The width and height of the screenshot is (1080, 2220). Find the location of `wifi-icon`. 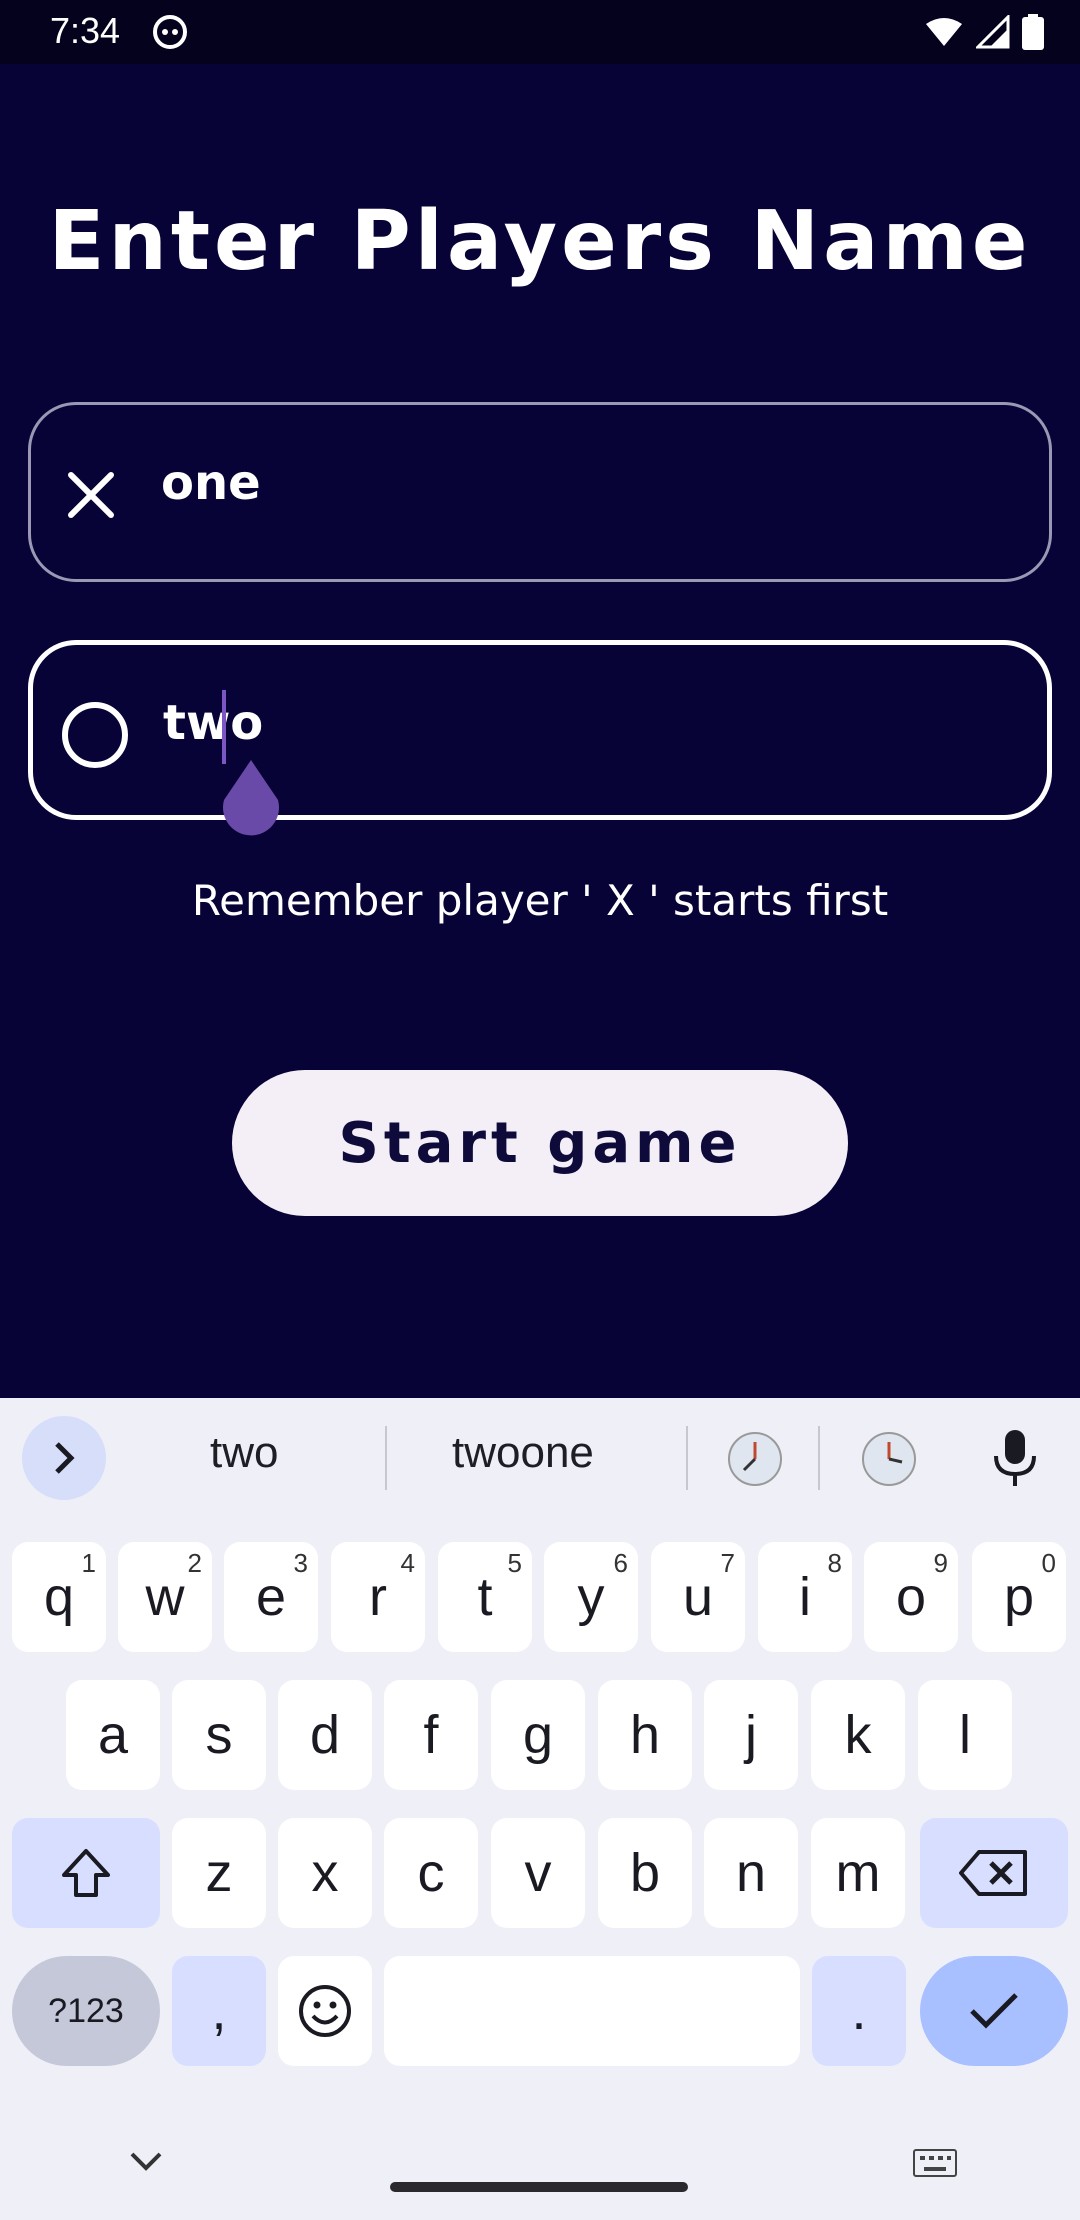

wifi-icon is located at coordinates (944, 32).